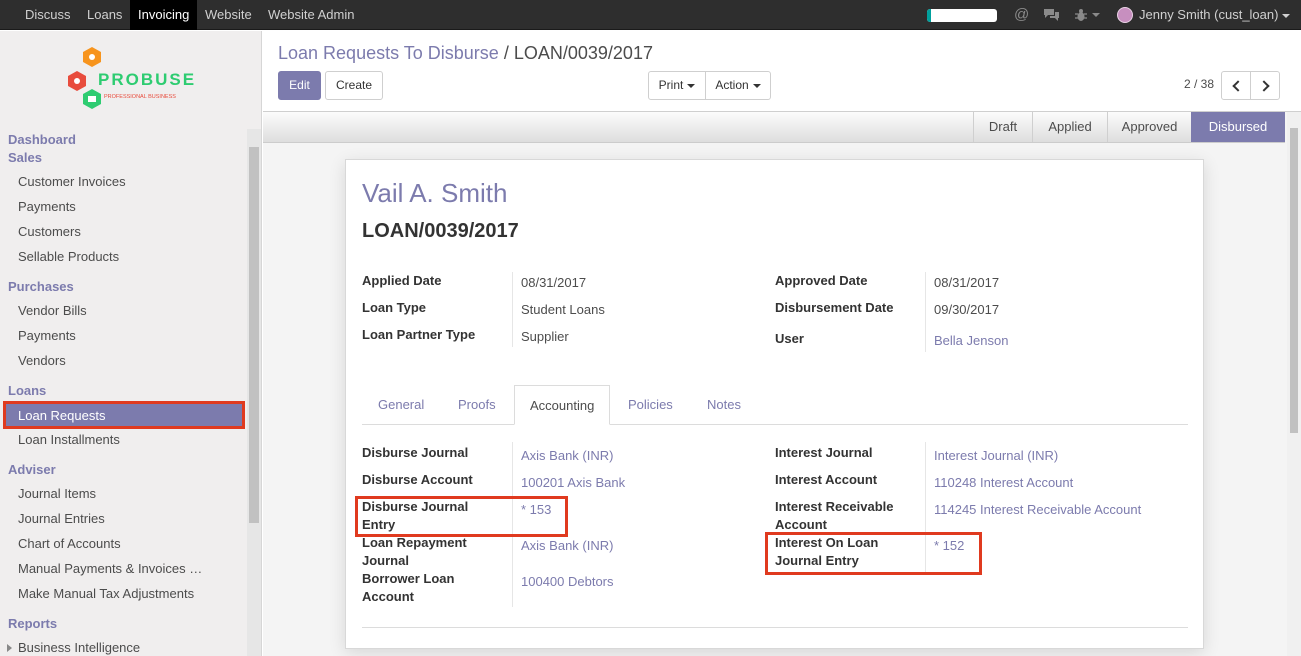  What do you see at coordinates (1238, 127) in the screenshot?
I see `stage-disbursed: Disbursed` at bounding box center [1238, 127].